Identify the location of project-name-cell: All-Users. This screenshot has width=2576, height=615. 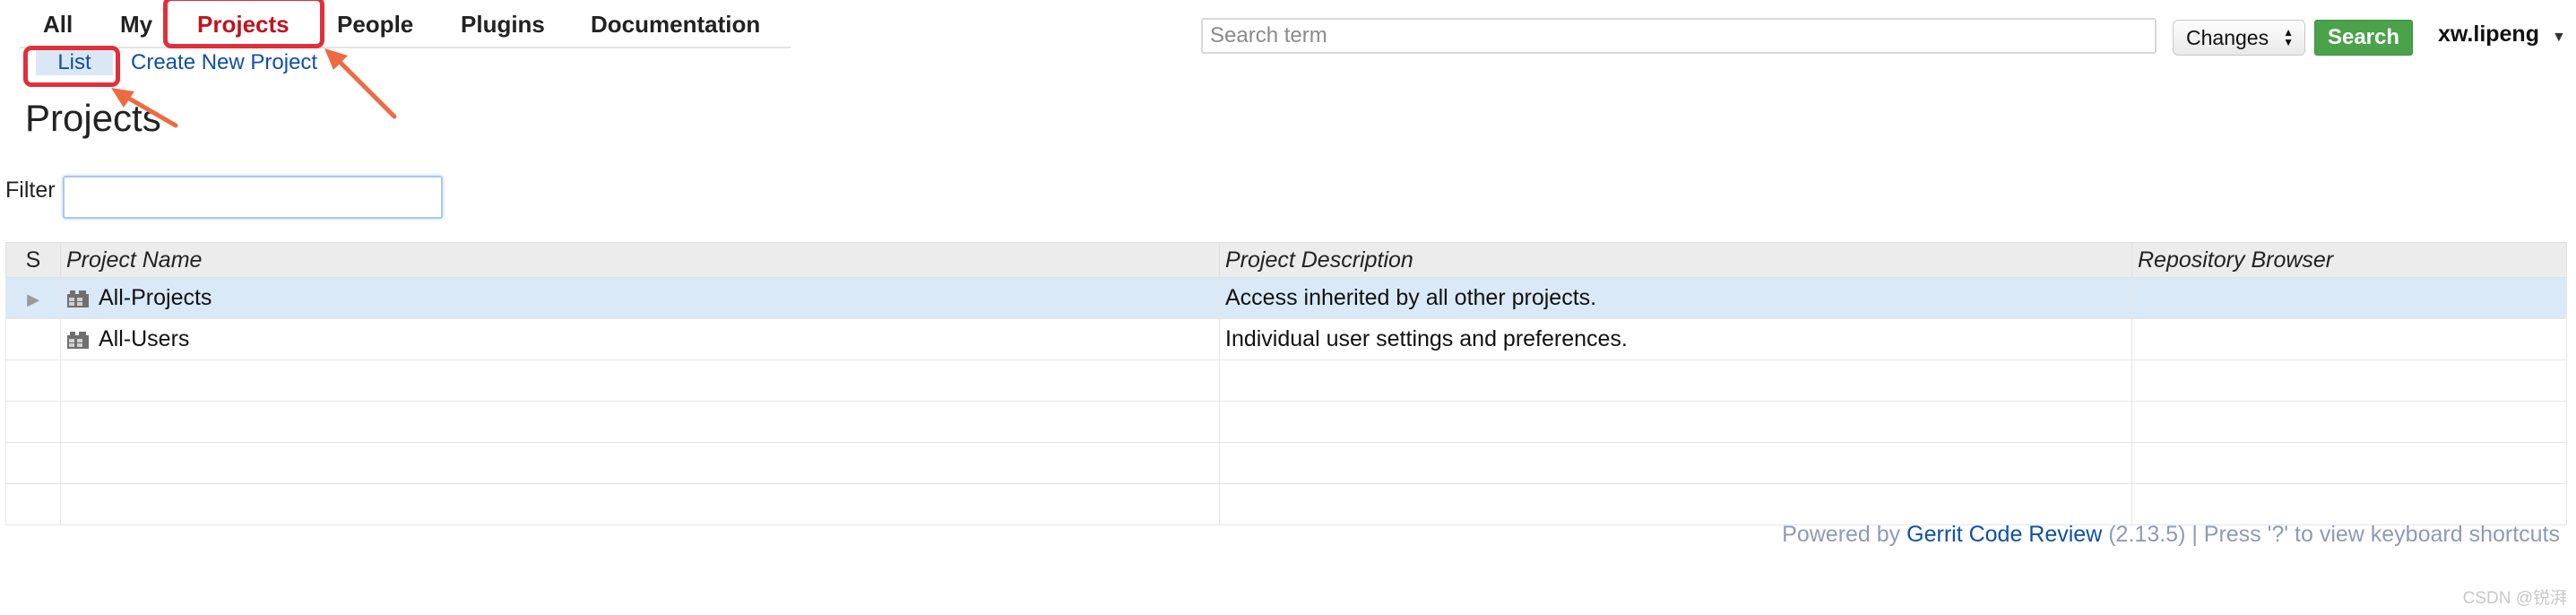
(640, 339).